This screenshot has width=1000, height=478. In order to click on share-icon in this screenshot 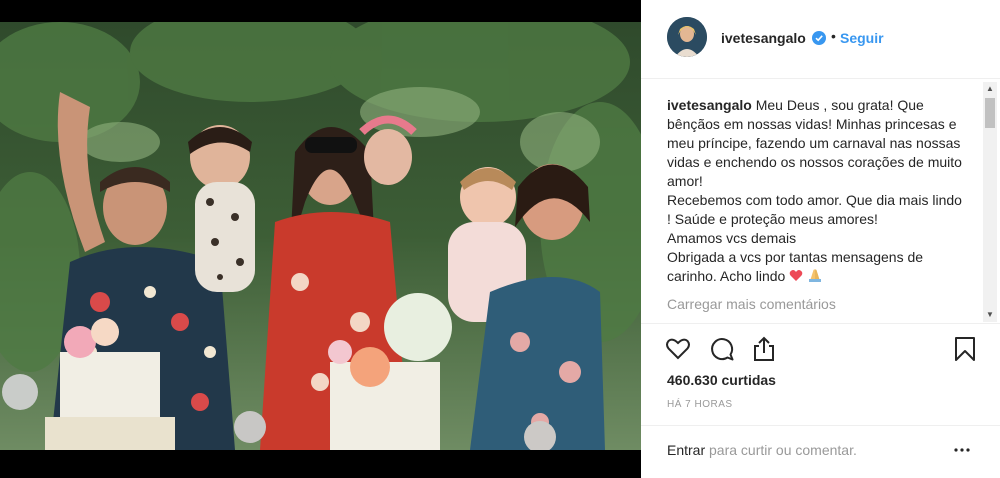, I will do `click(764, 349)`.